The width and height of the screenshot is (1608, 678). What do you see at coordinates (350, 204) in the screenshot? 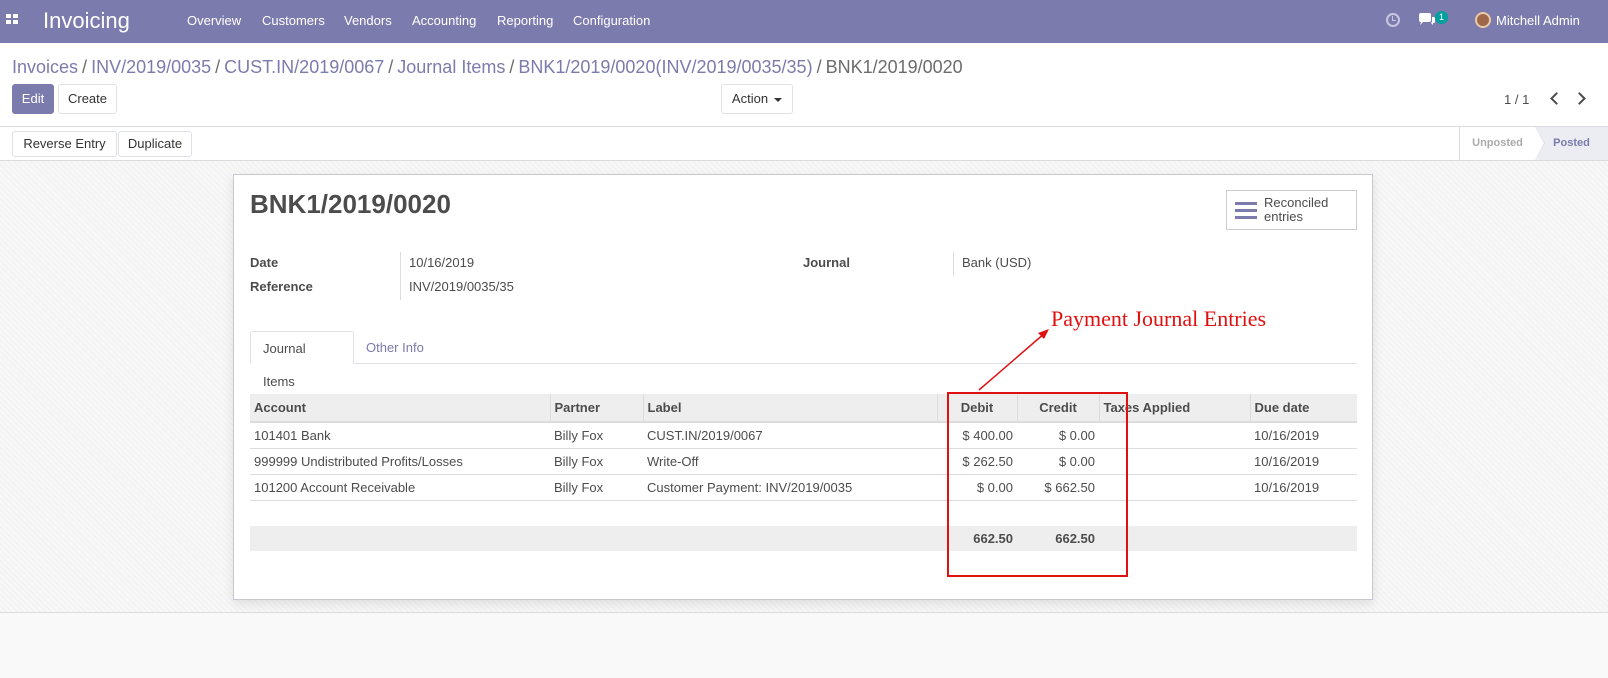
I see `record-title: BNK1/2019/0020` at bounding box center [350, 204].